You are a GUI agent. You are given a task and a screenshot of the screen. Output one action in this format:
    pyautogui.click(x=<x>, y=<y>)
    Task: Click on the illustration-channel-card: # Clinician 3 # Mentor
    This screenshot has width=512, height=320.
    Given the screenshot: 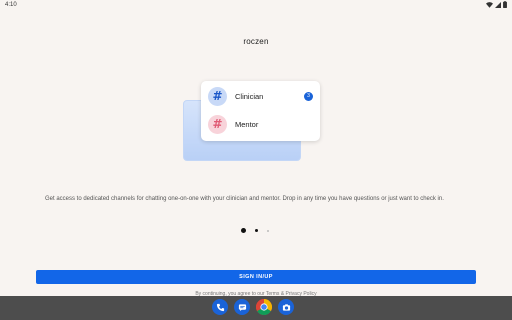 What is the action you would take?
    pyautogui.click(x=260, y=111)
    